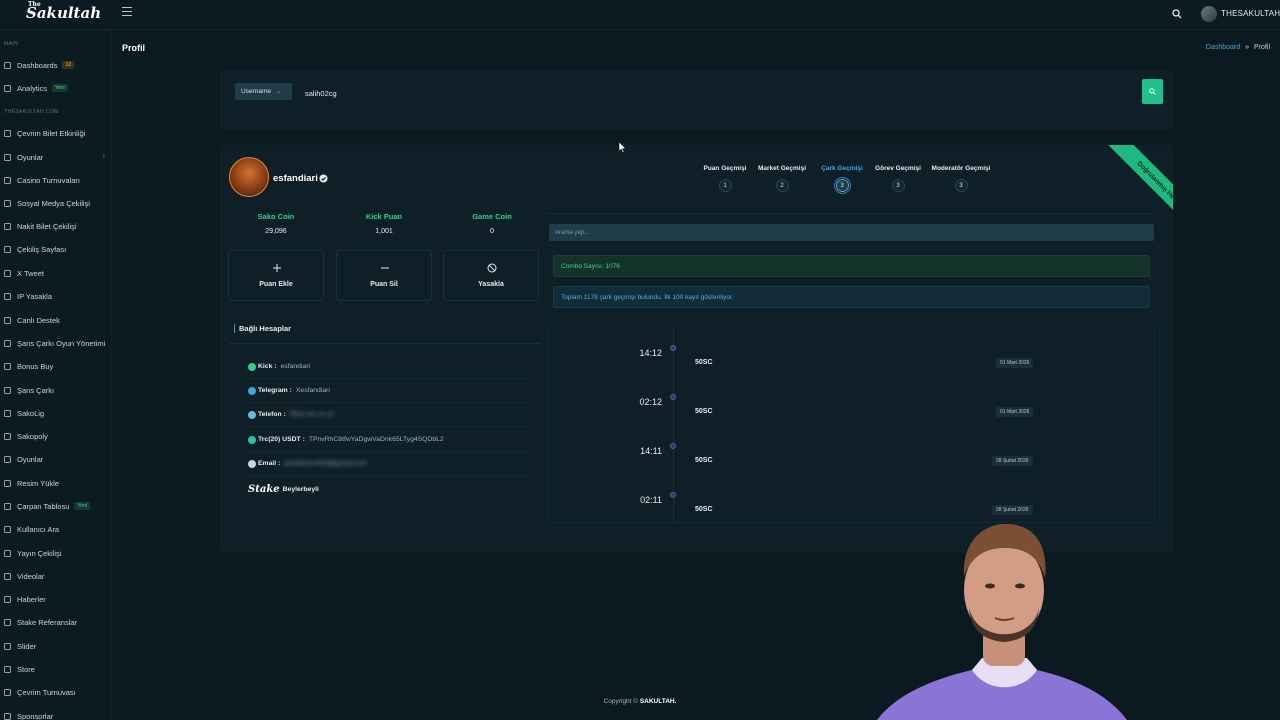  What do you see at coordinates (252, 366) in the screenshot?
I see `kick-icon` at bounding box center [252, 366].